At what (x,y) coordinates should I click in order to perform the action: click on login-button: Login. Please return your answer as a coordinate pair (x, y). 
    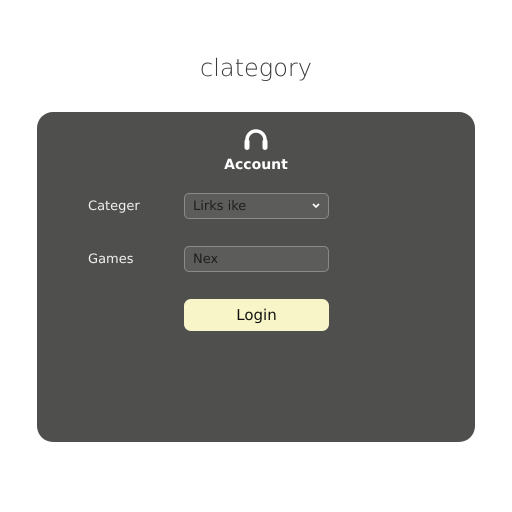
    Looking at the image, I should click on (256, 315).